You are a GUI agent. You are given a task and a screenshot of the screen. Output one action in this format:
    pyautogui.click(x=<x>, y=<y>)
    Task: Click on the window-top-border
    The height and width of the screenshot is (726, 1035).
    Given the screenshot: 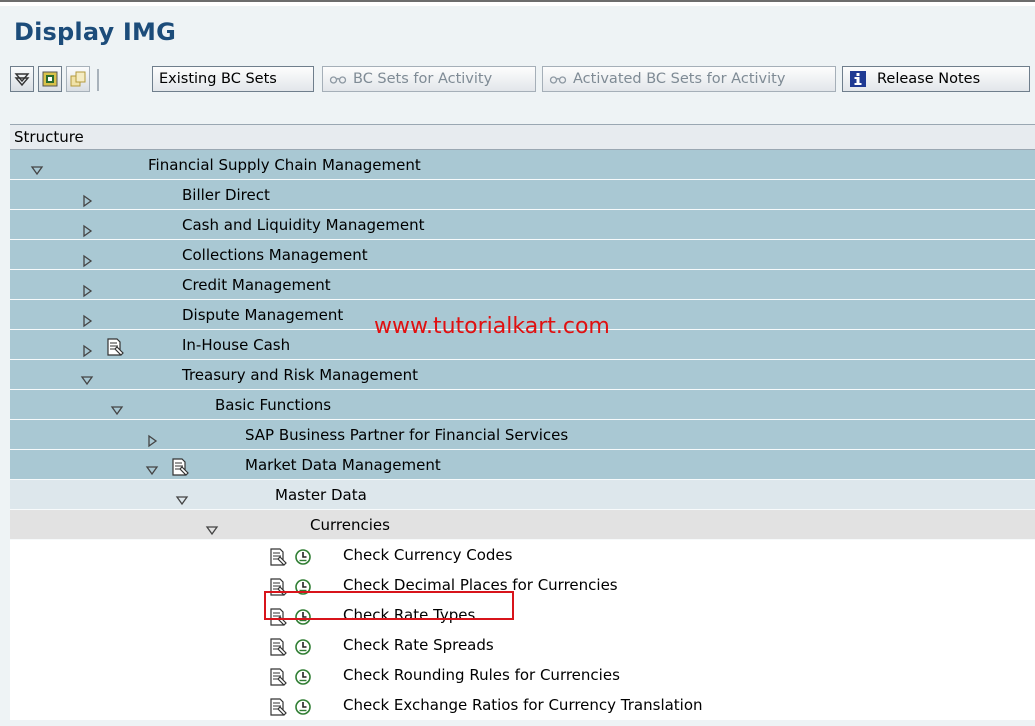 What is the action you would take?
    pyautogui.click(x=517, y=3)
    